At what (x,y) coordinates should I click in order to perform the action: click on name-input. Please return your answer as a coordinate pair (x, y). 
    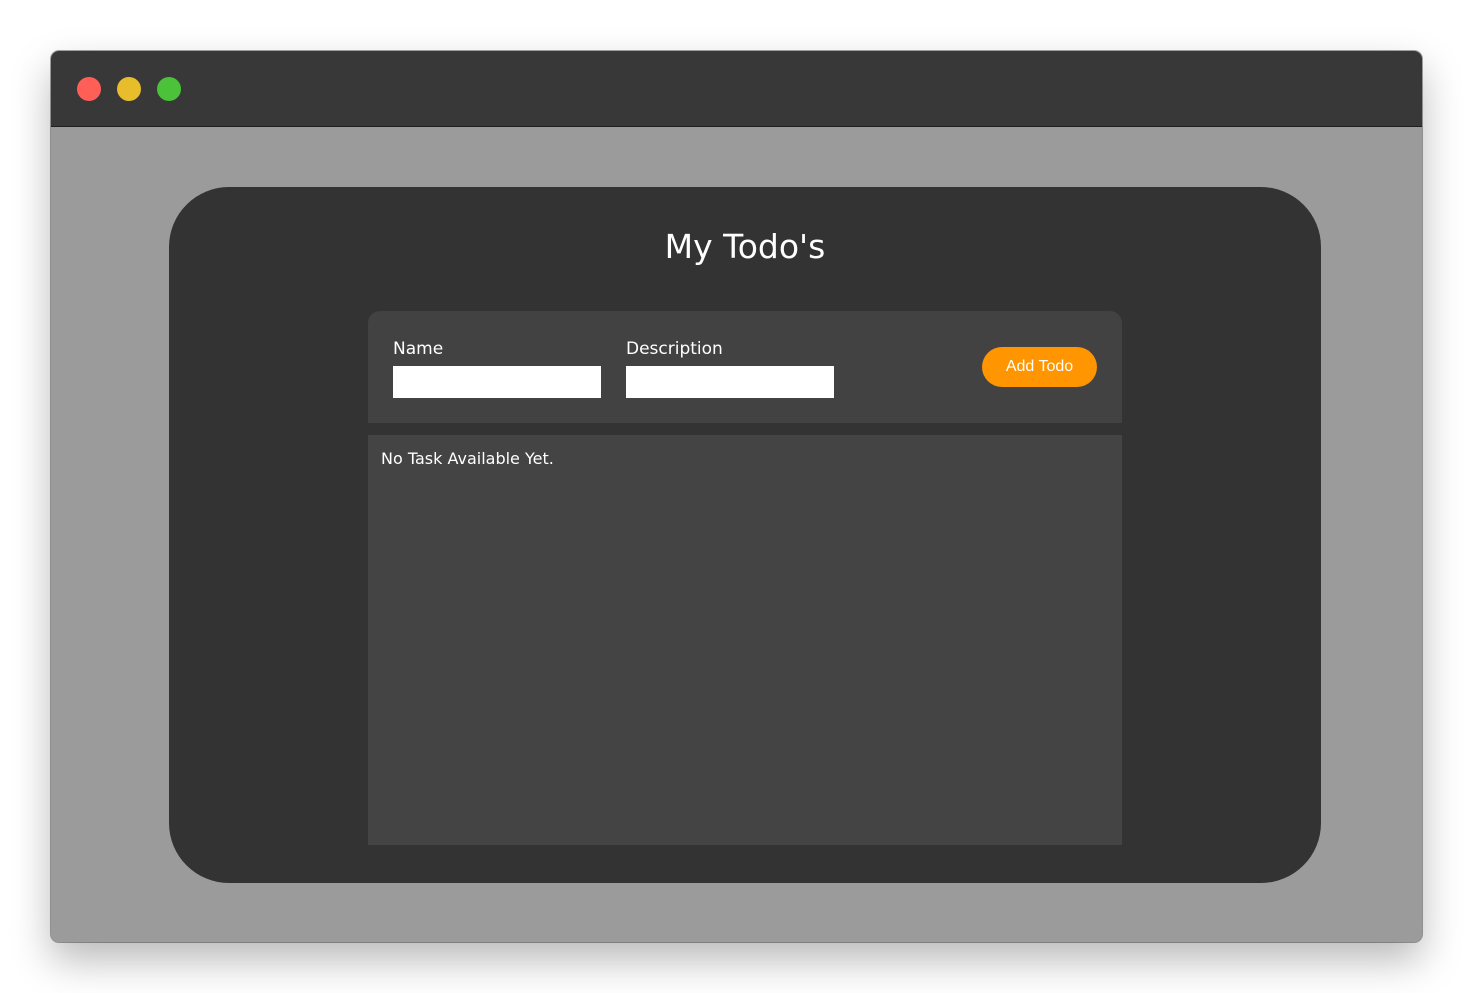
    Looking at the image, I should click on (497, 382).